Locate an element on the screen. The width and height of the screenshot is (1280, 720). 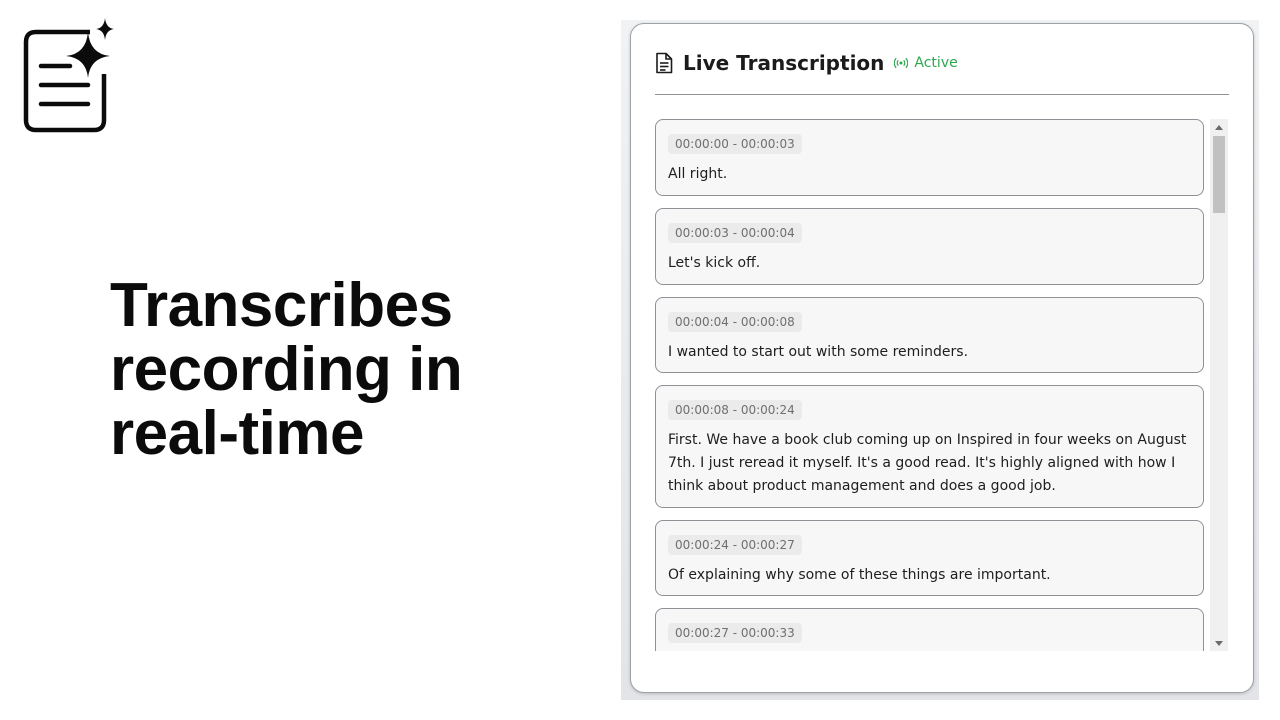
transcript-timestamp: 00:00:03 - 00:00:04 is located at coordinates (735, 233).